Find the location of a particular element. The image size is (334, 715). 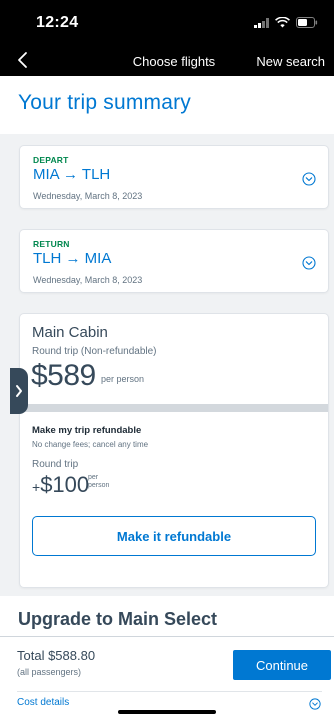

new-search-link: New search is located at coordinates (290, 61).